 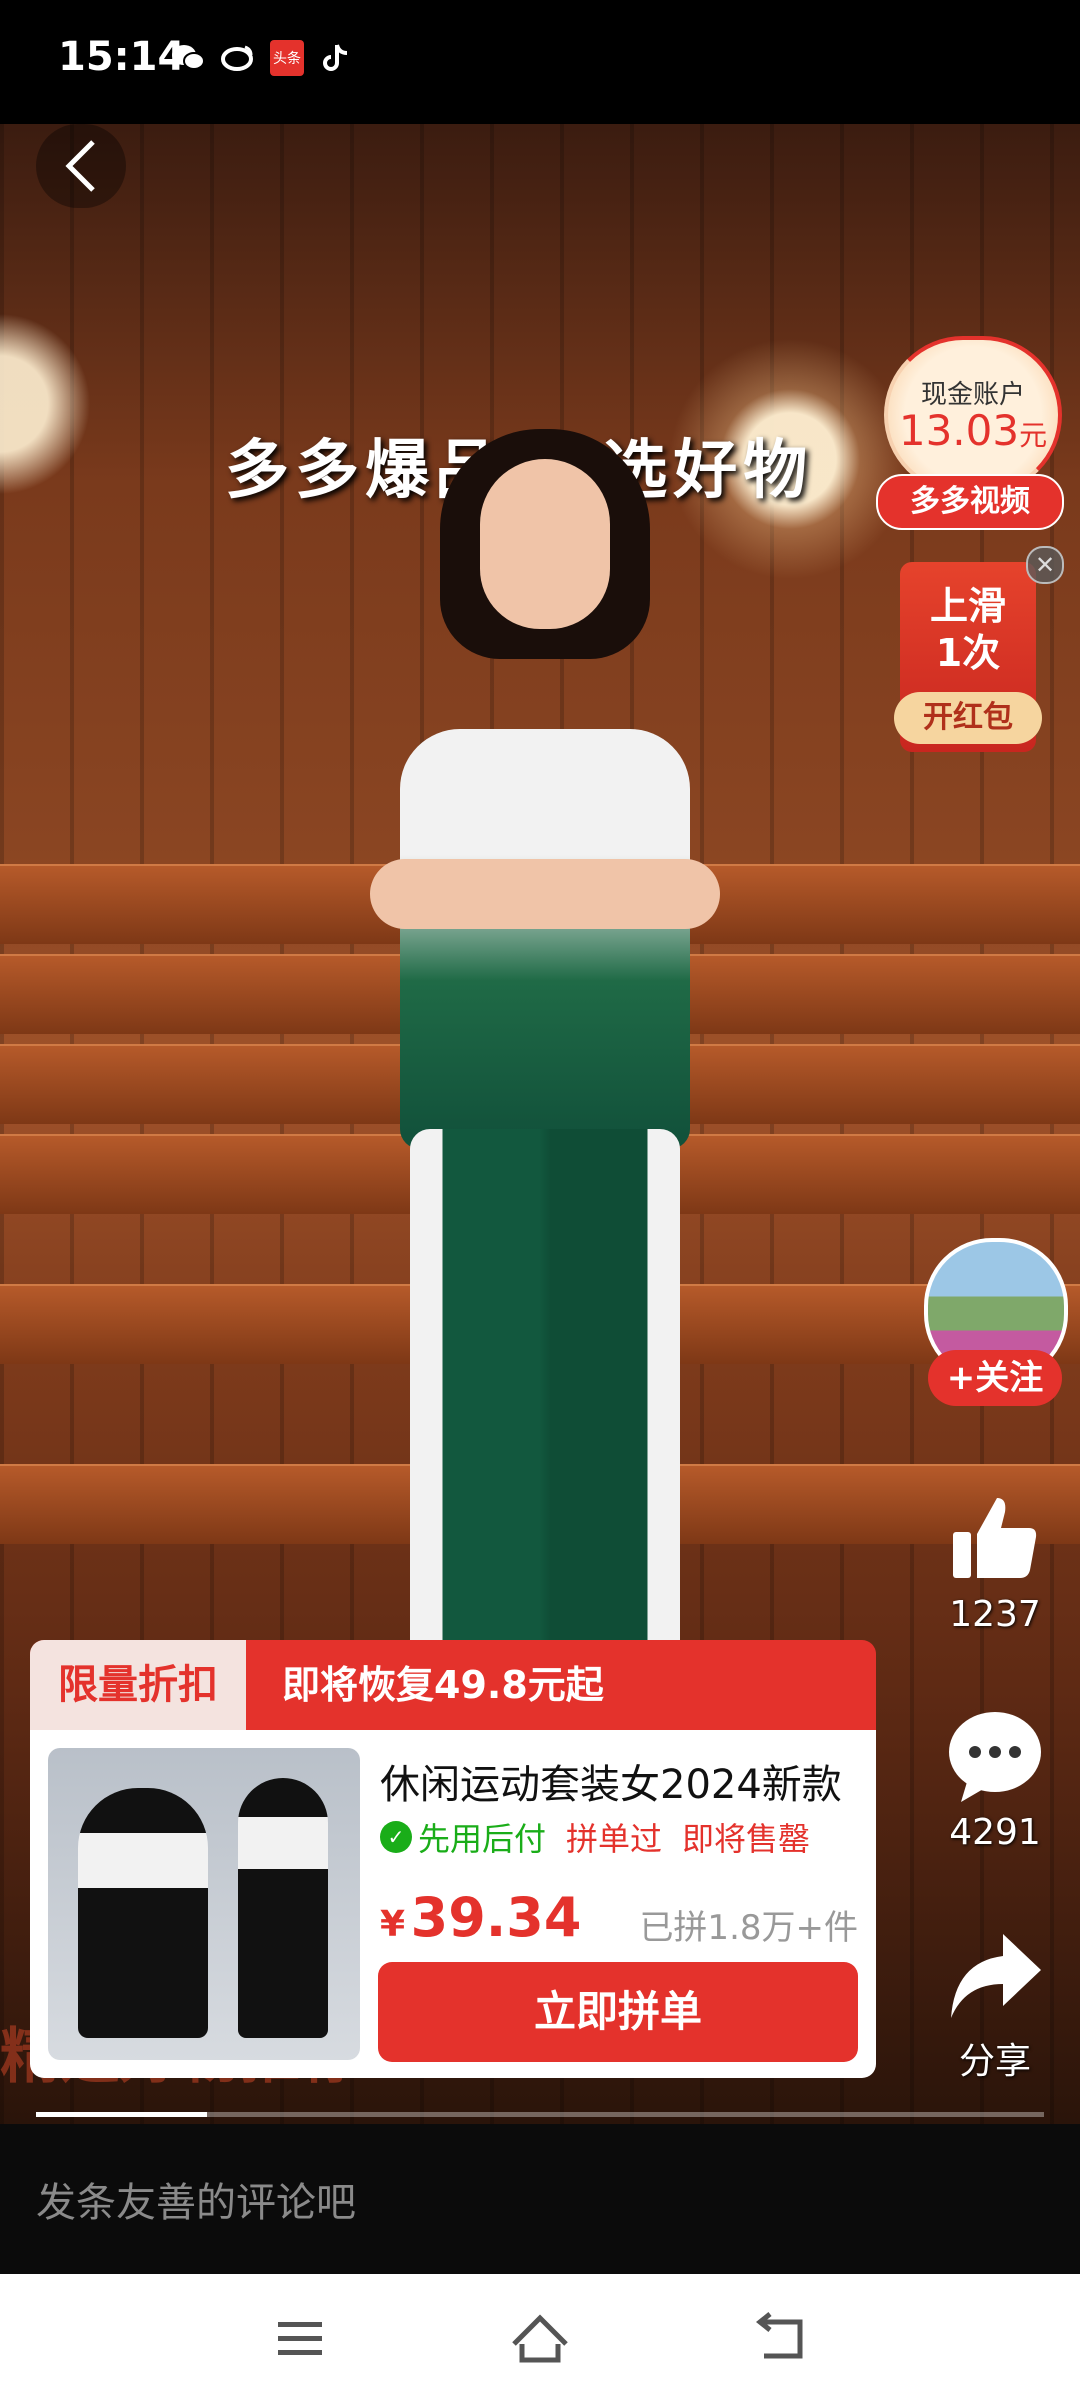 What do you see at coordinates (973, 430) in the screenshot?
I see `cash-account-amount: 13.03元` at bounding box center [973, 430].